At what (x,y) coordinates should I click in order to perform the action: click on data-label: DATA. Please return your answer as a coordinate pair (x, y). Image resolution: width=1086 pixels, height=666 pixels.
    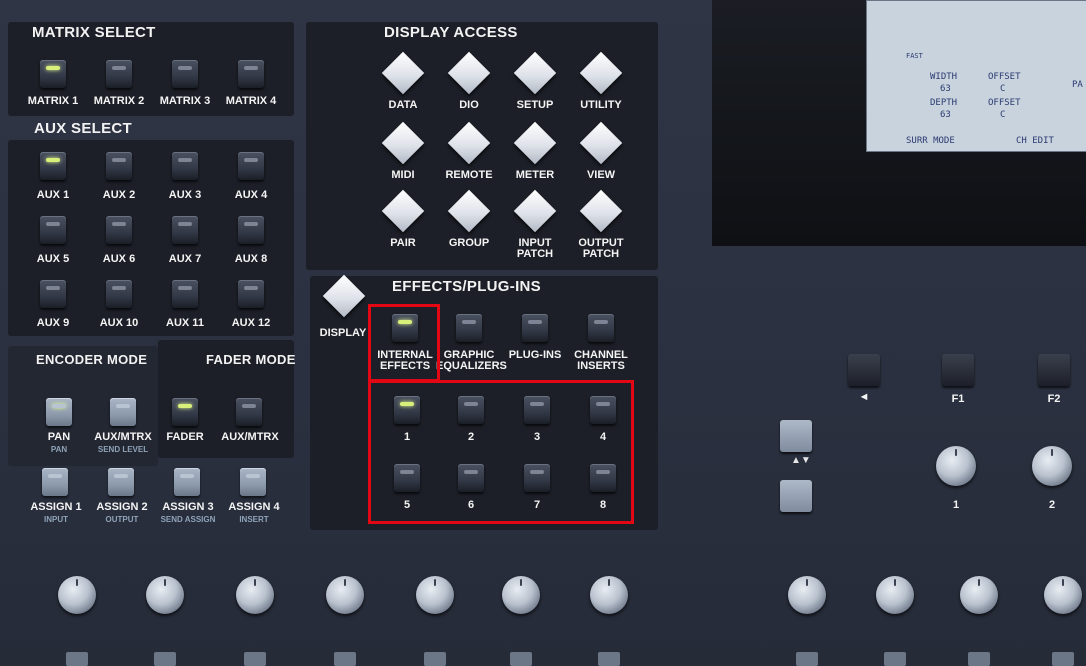
    Looking at the image, I should click on (403, 105).